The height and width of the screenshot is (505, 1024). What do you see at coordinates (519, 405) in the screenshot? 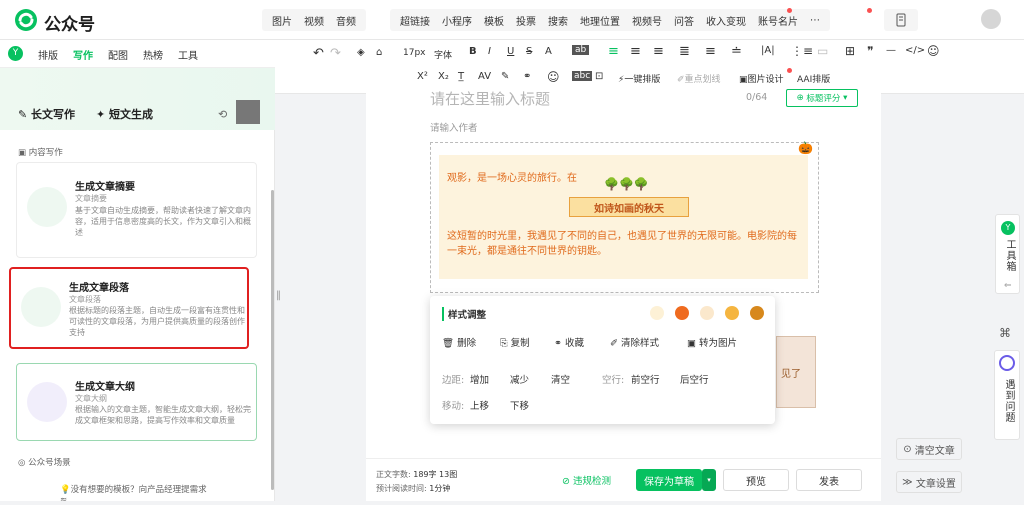
I see `move-down: 下移` at bounding box center [519, 405].